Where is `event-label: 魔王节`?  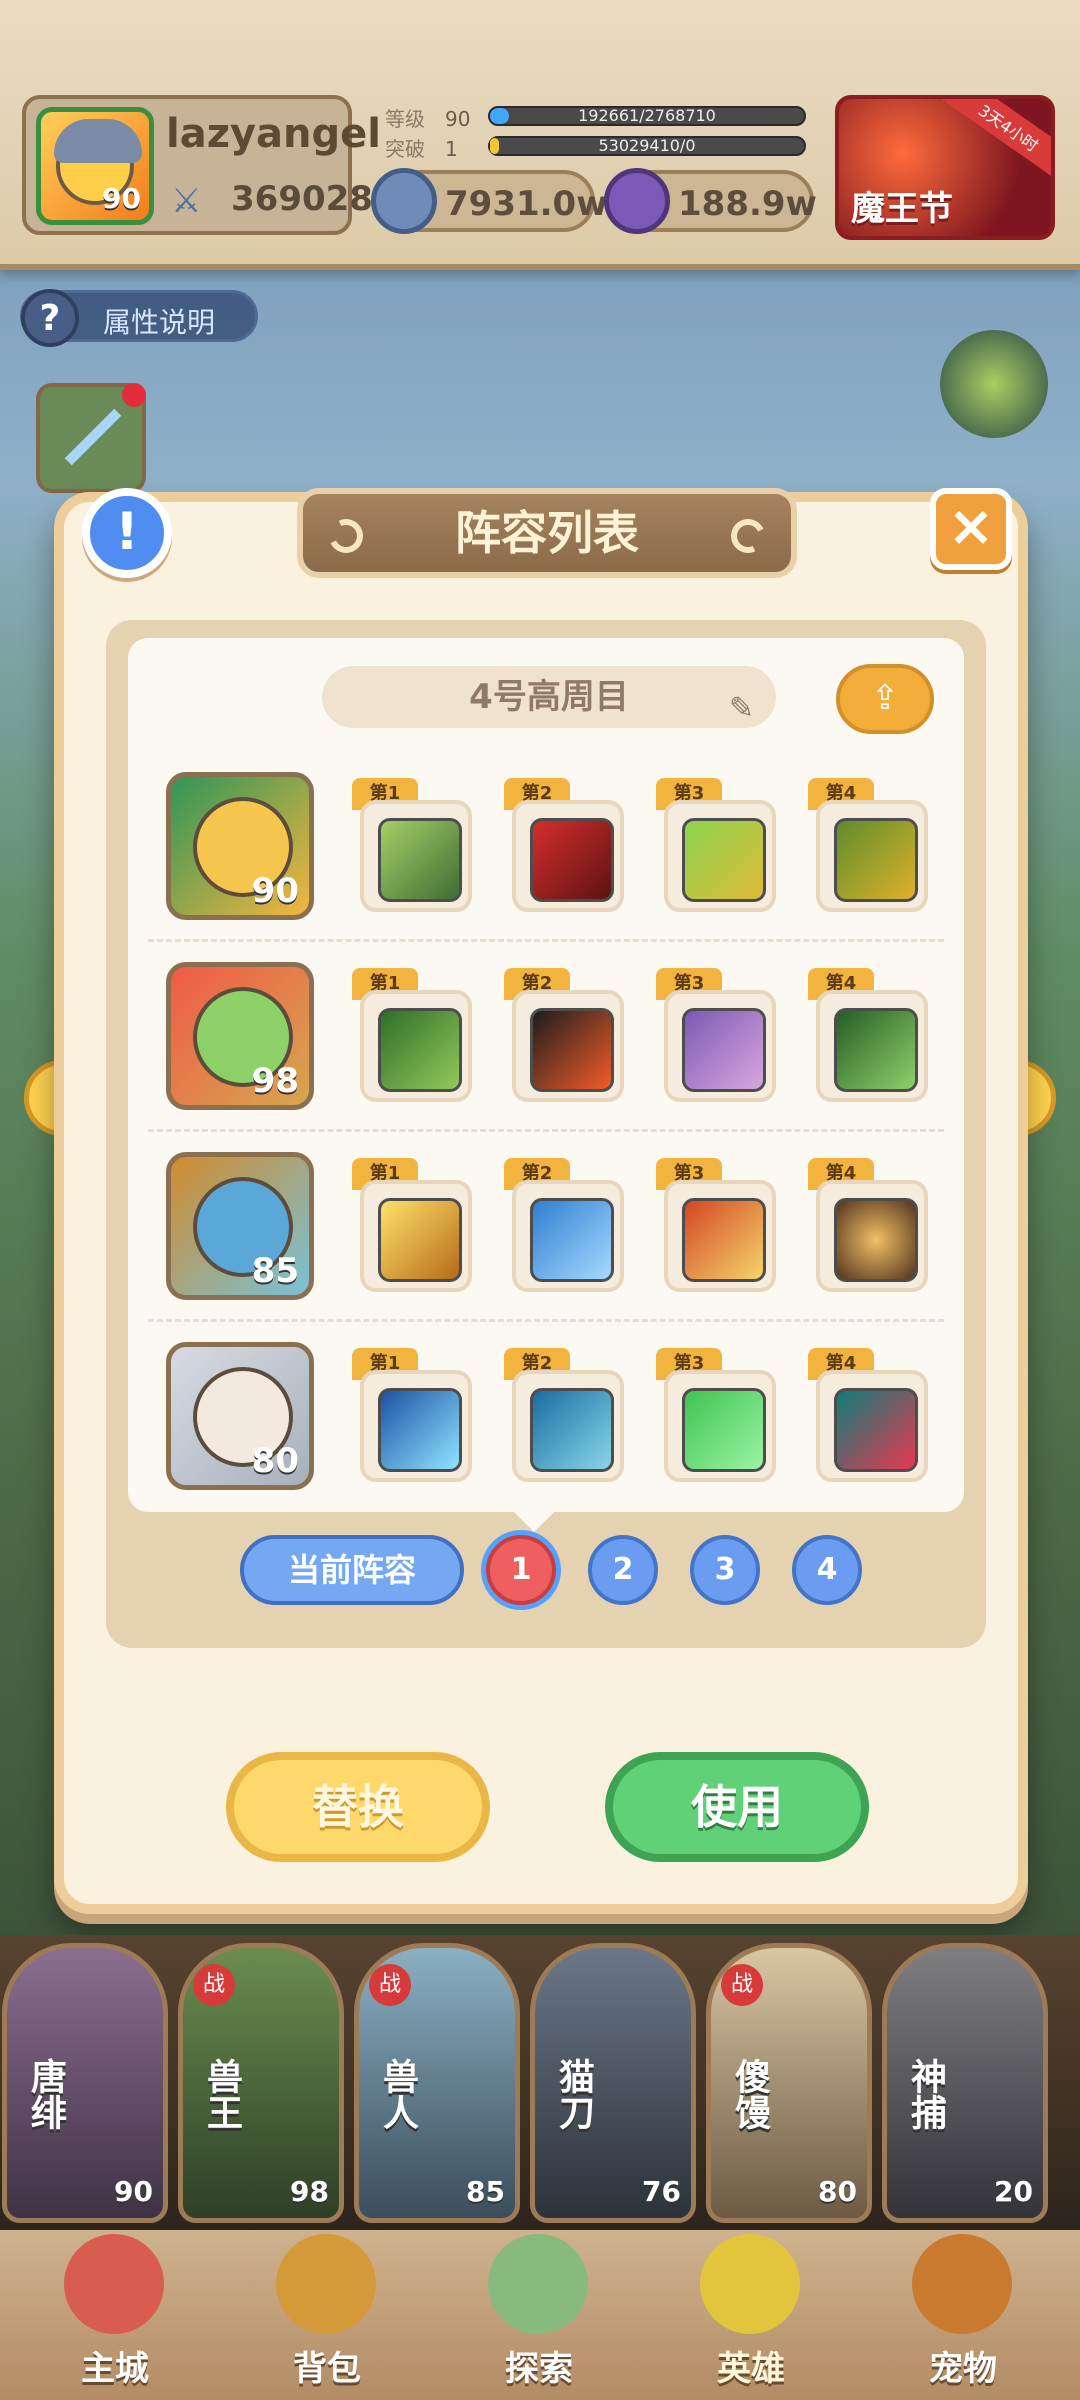 event-label: 魔王节 is located at coordinates (902, 209).